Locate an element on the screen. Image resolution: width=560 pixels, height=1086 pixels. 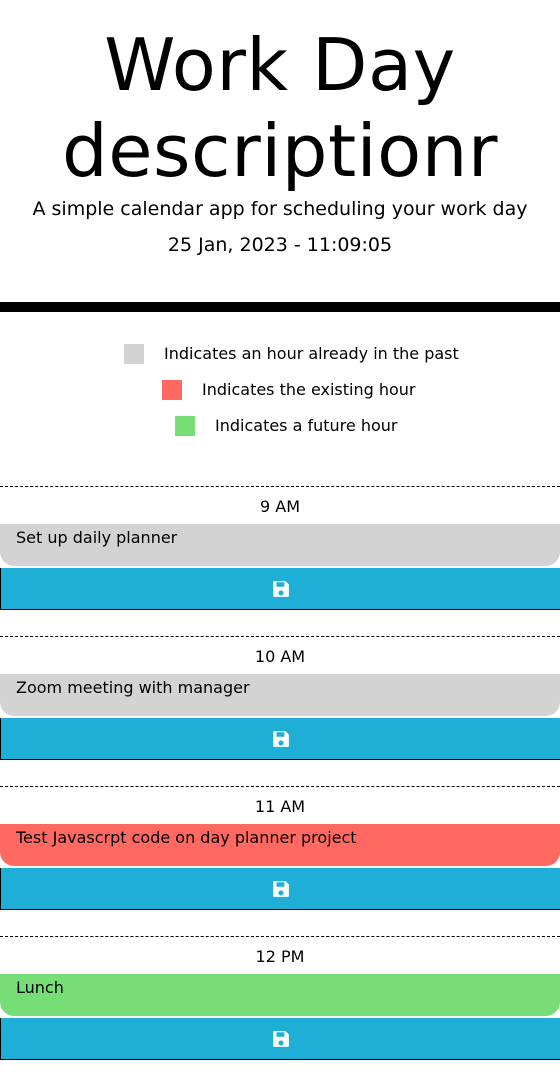
legend-label-future: Indicates a future hour is located at coordinates (306, 425).